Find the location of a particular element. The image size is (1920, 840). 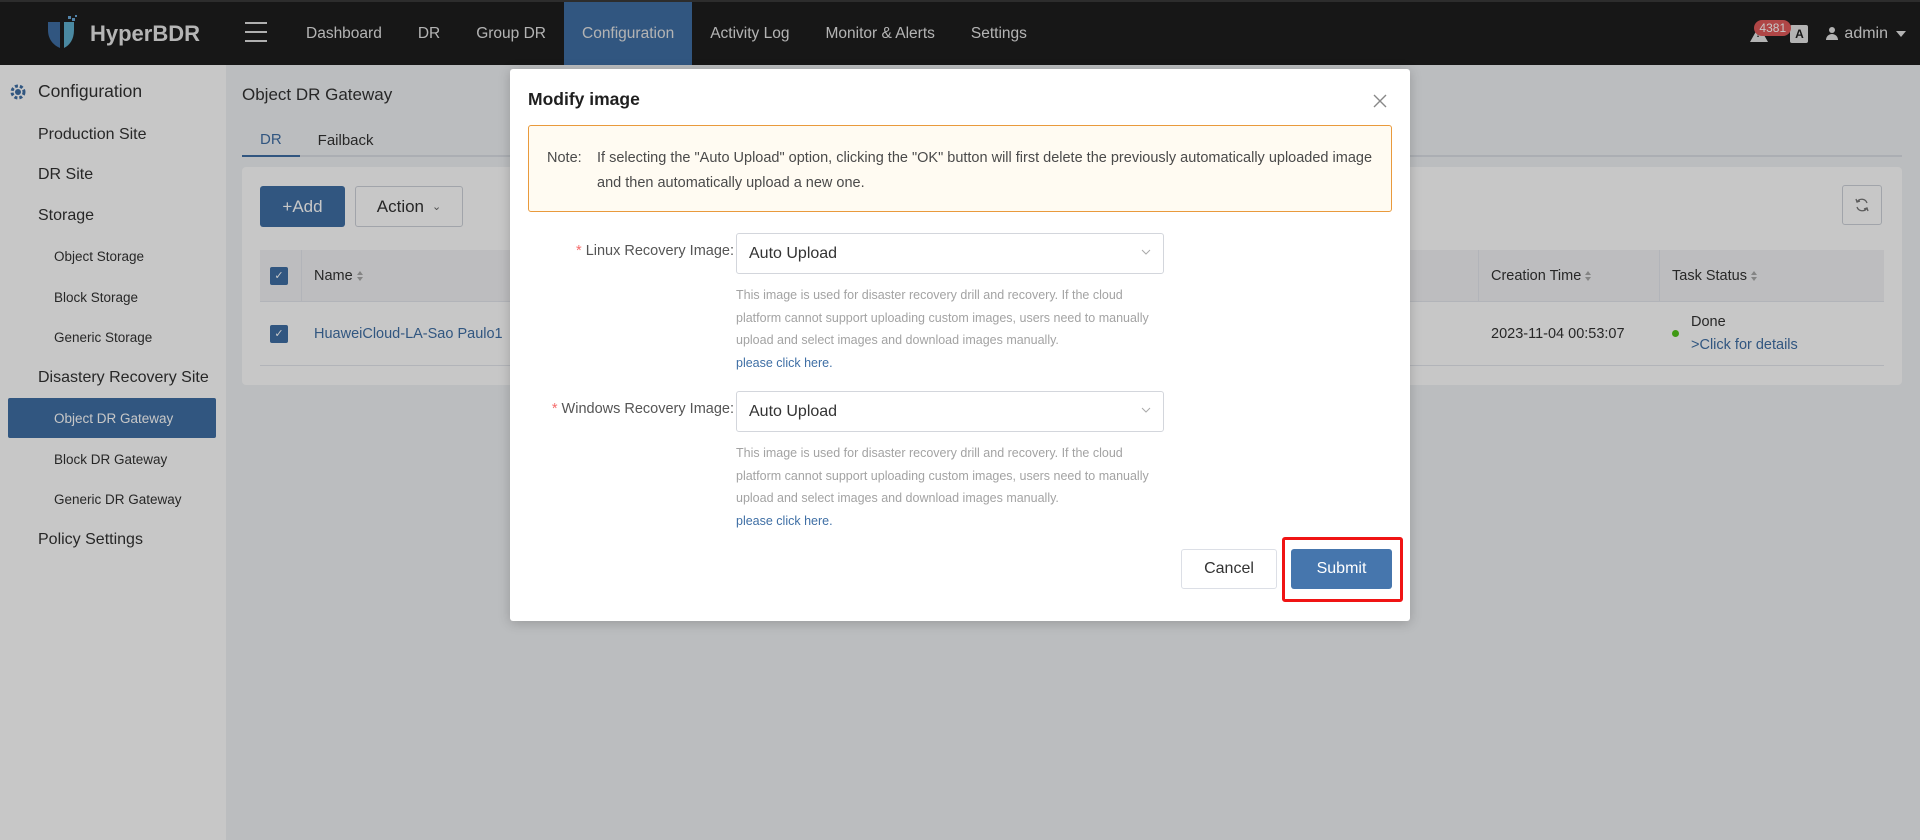

linux-image-label: * Linux Recovery Image: is located at coordinates (655, 251).